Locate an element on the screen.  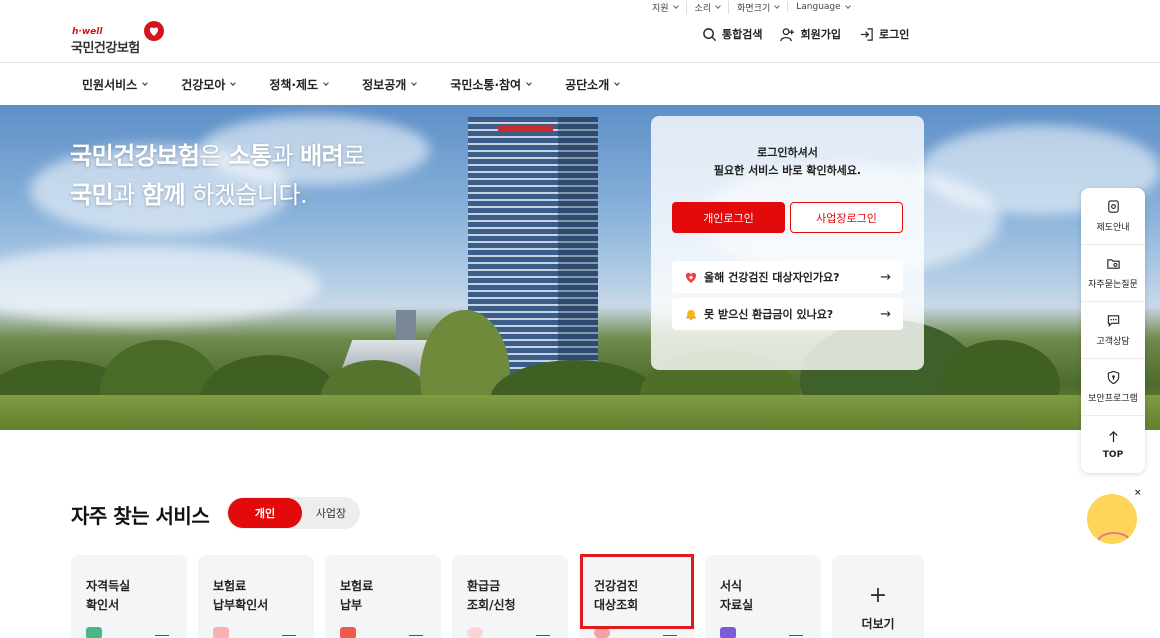
quick-top-button: TOP is located at coordinates (1113, 444).